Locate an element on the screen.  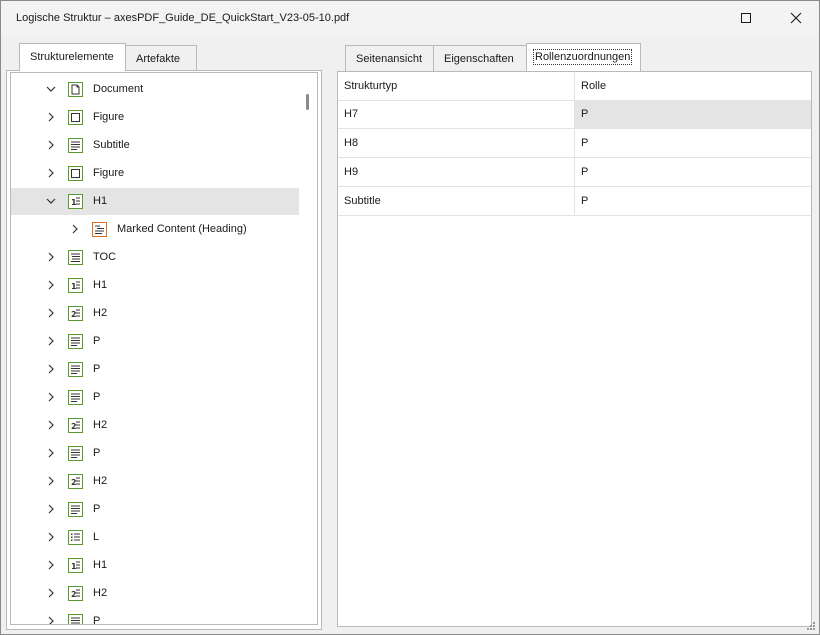
tab-label: Seitenansicht is located at coordinates (389, 59).